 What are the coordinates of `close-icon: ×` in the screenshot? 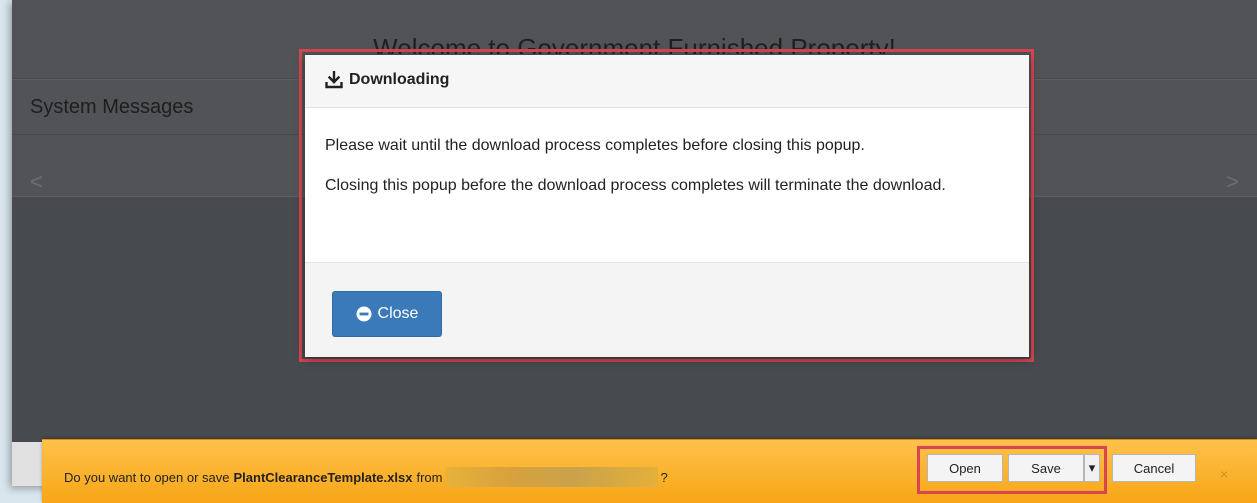 It's located at (1224, 474).